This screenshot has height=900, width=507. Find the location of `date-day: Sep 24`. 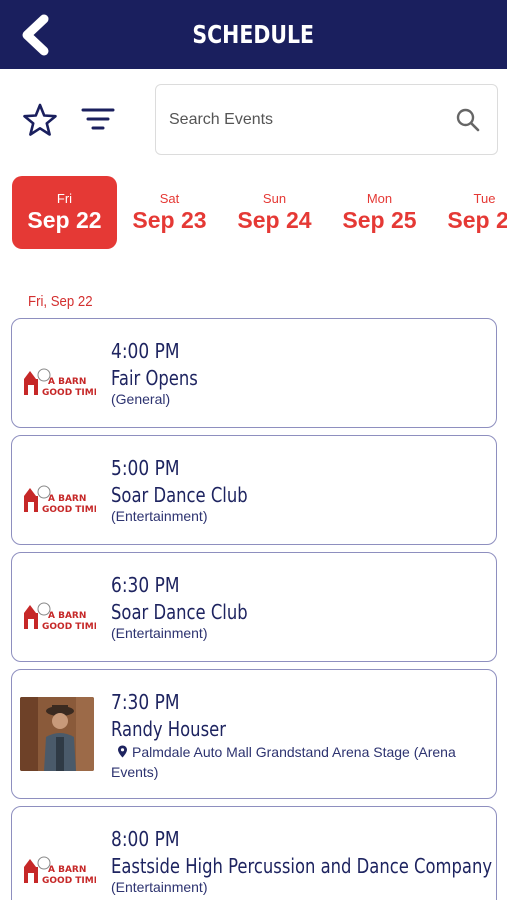

date-day: Sep 24 is located at coordinates (274, 220).